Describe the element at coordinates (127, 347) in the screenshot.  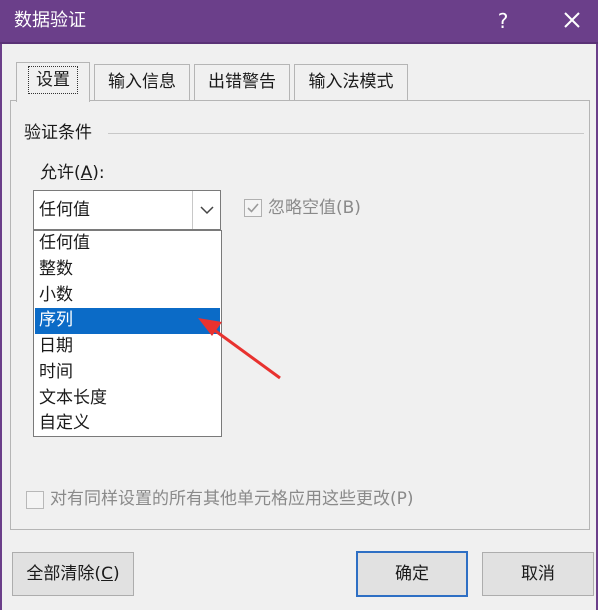
I see `dropdown-item-date: 日期` at that location.